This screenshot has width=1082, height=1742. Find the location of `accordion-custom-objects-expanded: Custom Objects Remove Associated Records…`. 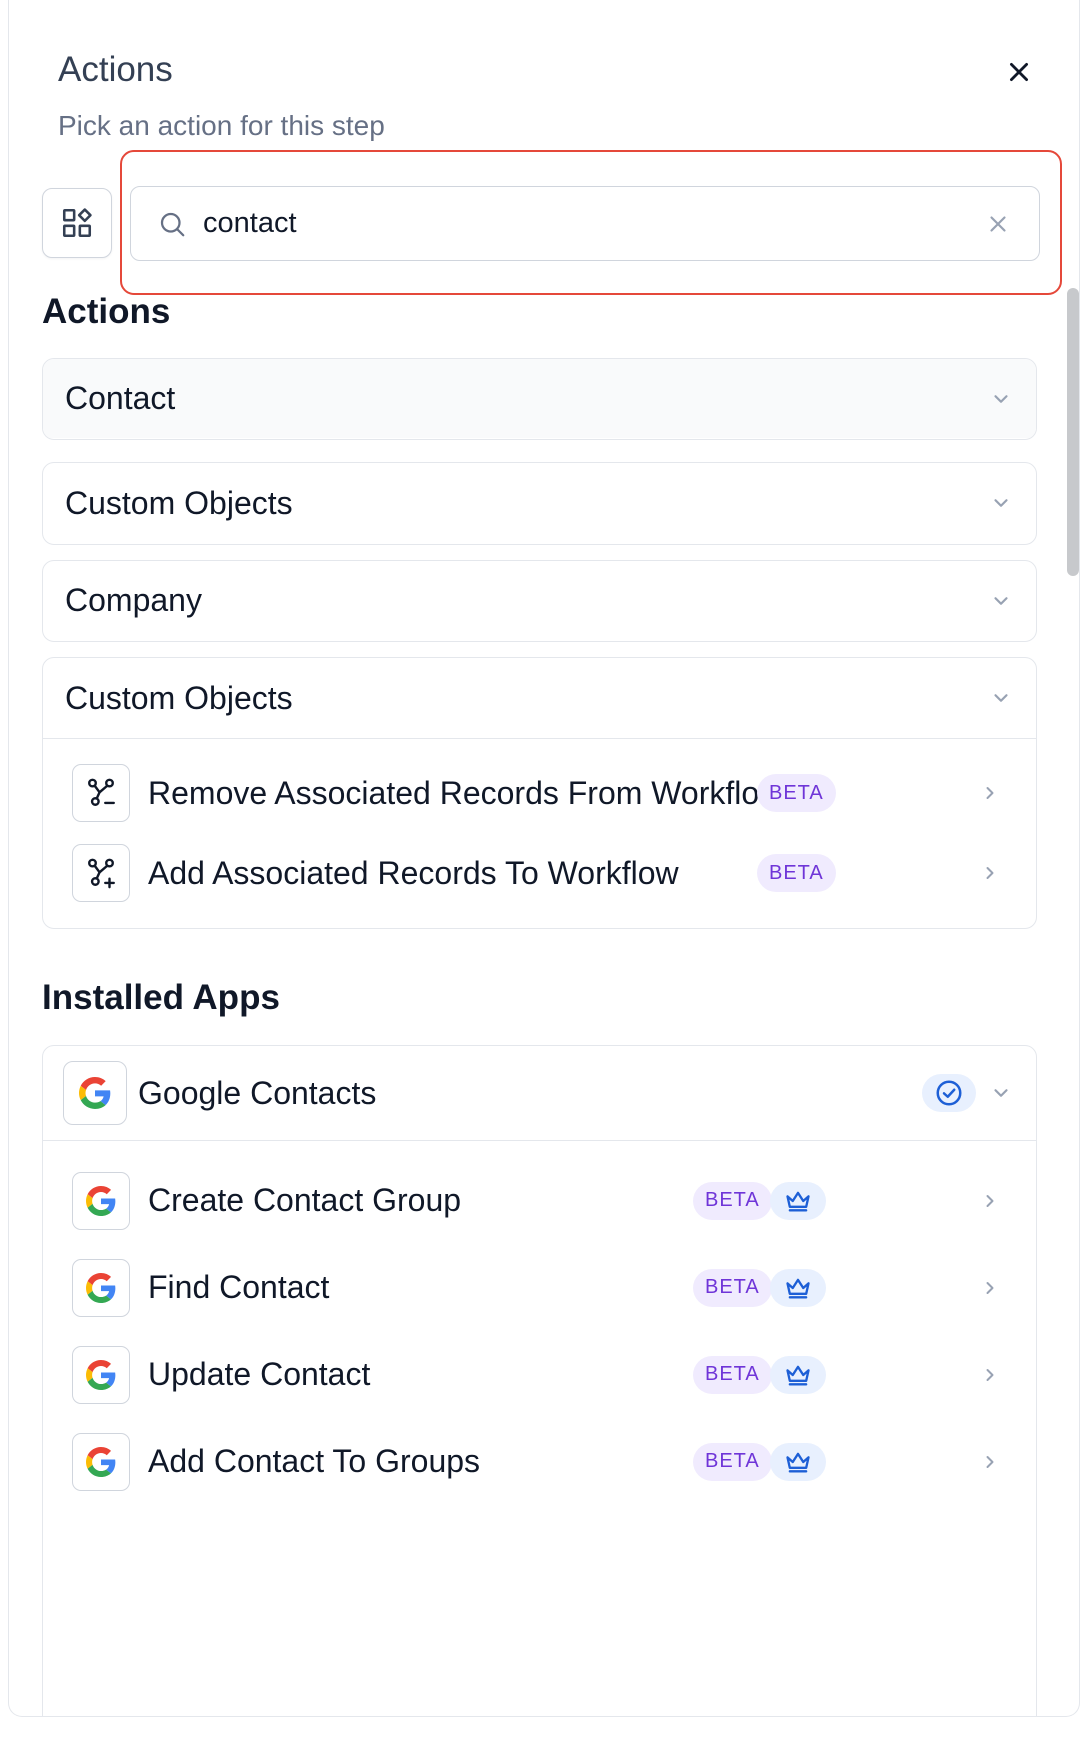

accordion-custom-objects-expanded: Custom Objects Remove Associated Records… is located at coordinates (539, 793).